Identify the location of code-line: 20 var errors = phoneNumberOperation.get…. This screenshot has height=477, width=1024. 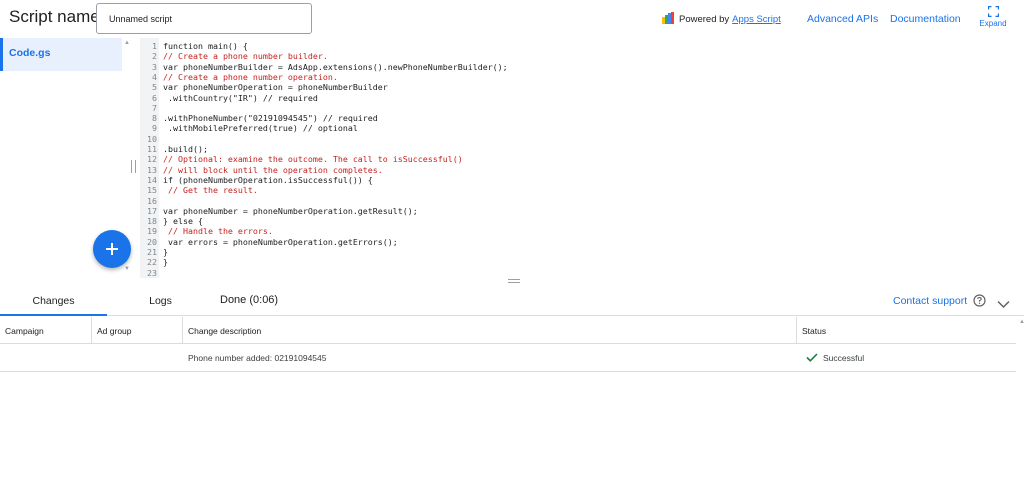
(269, 242).